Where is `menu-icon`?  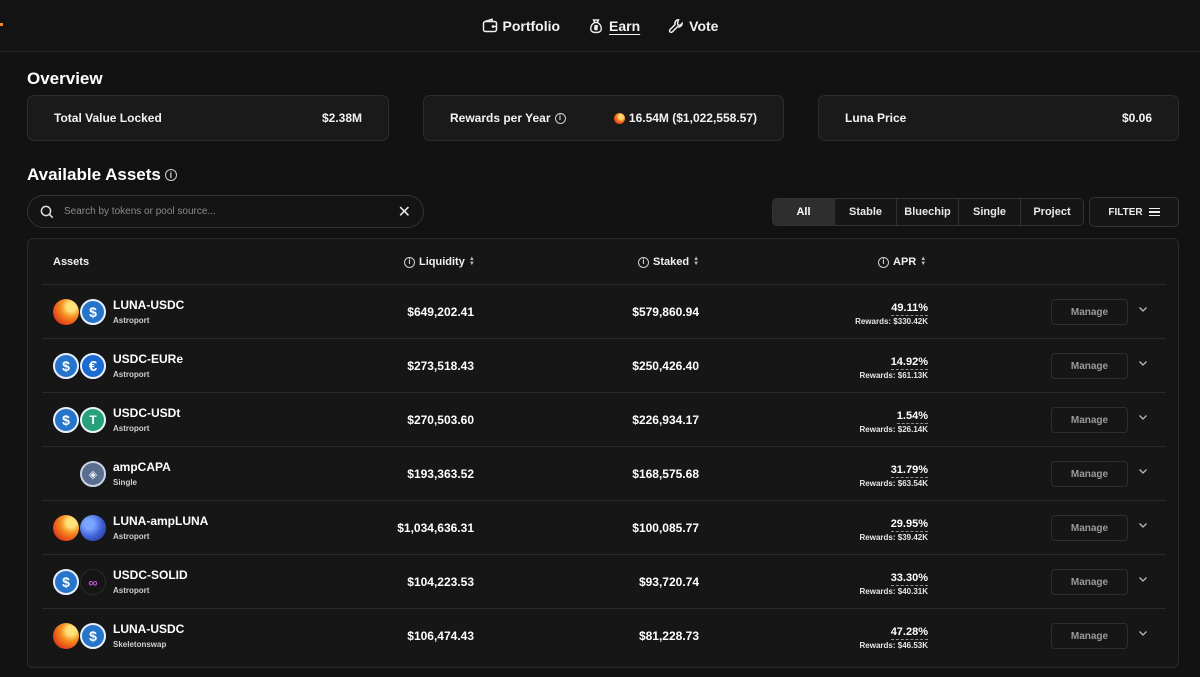
menu-icon is located at coordinates (1154, 212).